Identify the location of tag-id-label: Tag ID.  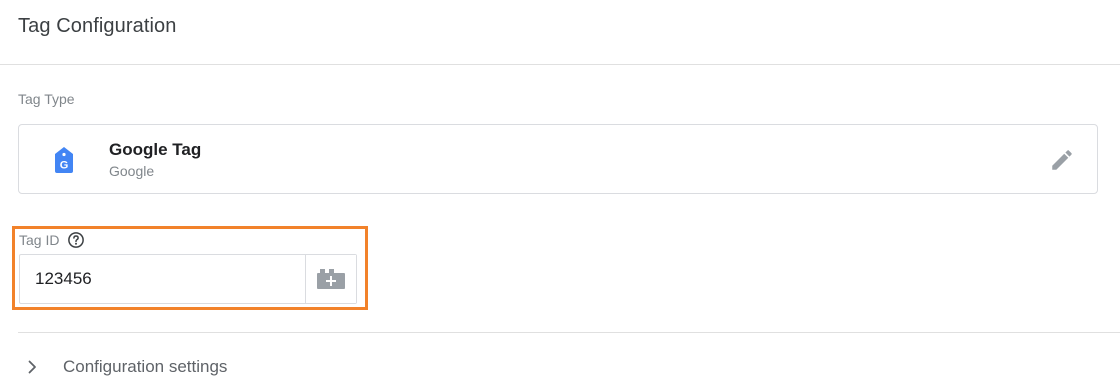
(39, 240).